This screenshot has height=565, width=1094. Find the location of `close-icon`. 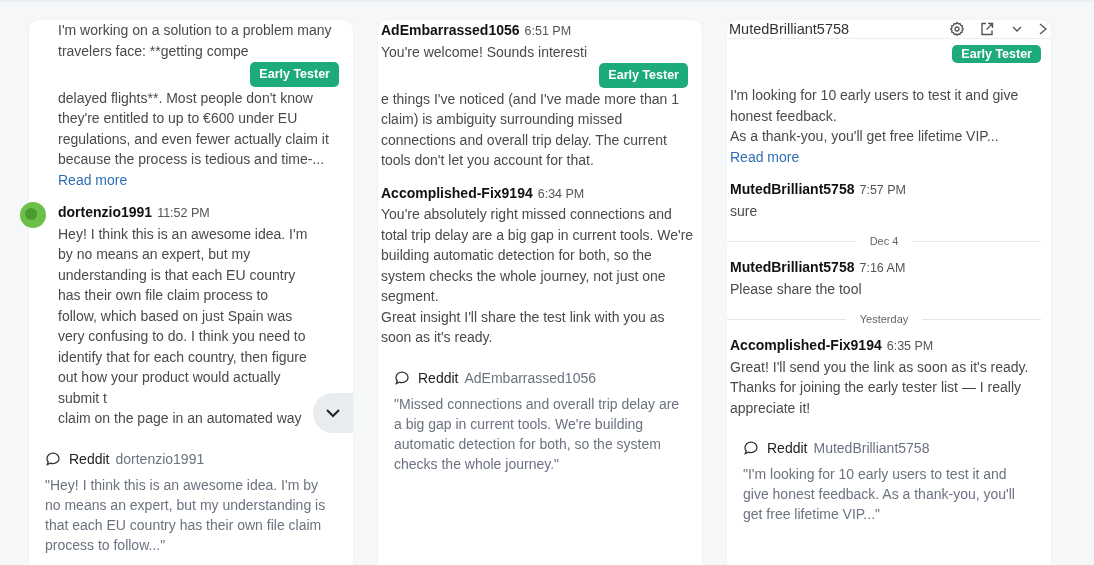

close-icon is located at coordinates (1043, 29).